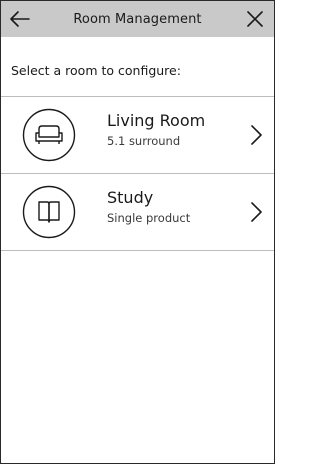 This screenshot has height=464, width=320. What do you see at coordinates (137, 250) in the screenshot?
I see `divider` at bounding box center [137, 250].